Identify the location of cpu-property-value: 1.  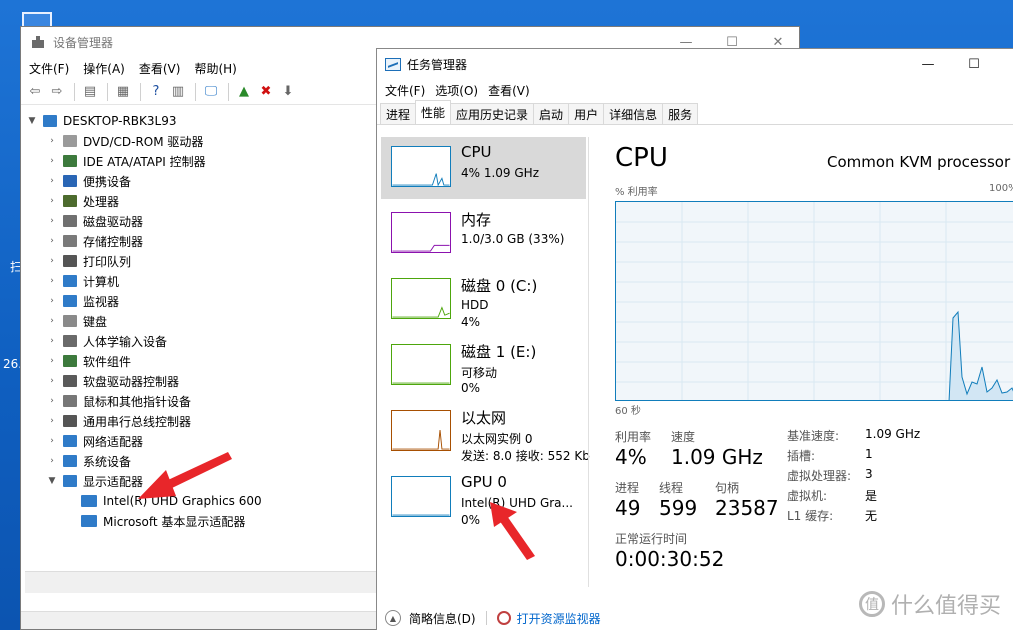
(869, 454).